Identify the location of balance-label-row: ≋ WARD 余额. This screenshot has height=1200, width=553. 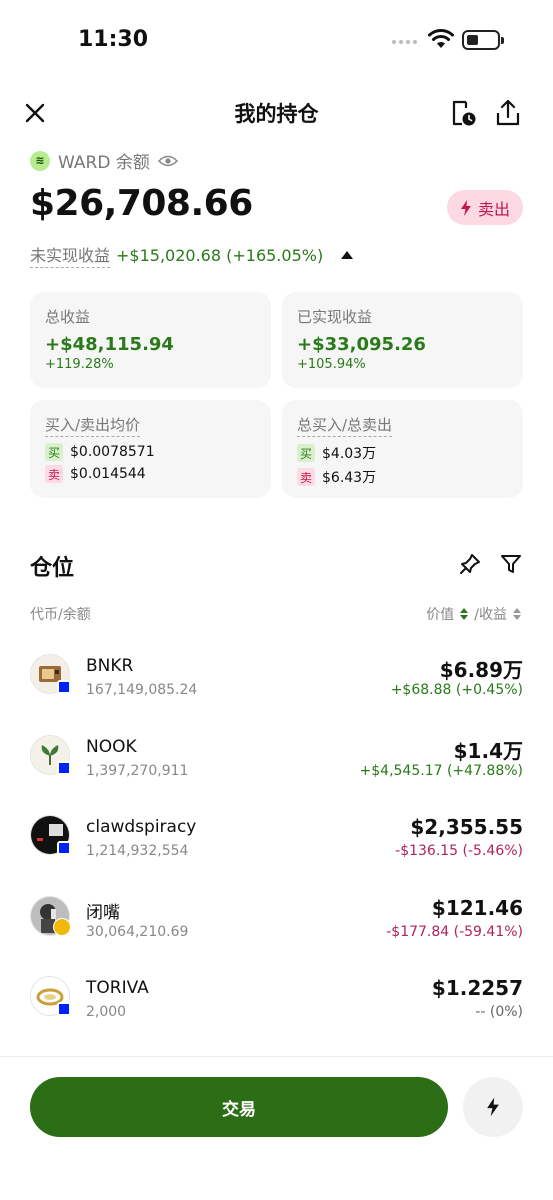
(104, 160).